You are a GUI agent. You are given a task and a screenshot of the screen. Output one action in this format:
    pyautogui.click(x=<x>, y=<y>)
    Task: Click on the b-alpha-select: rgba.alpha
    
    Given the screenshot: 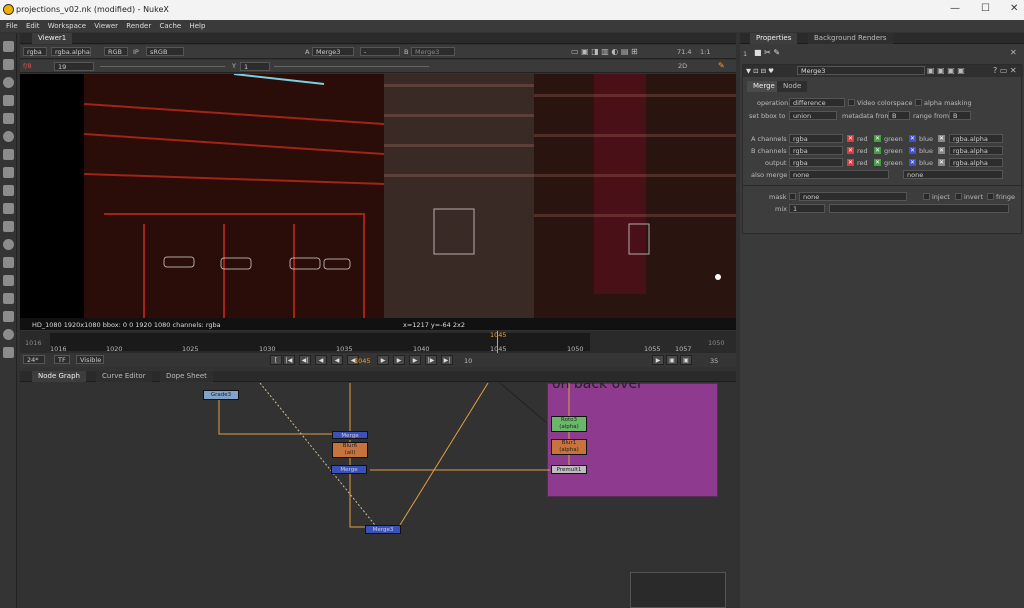 What is the action you would take?
    pyautogui.click(x=976, y=150)
    